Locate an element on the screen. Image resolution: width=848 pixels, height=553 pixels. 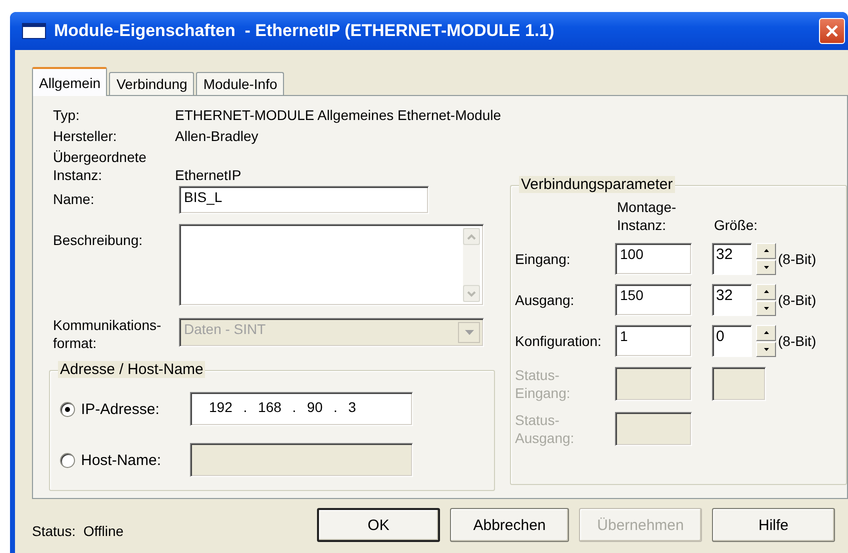
name-field: BIS_L is located at coordinates (304, 200).